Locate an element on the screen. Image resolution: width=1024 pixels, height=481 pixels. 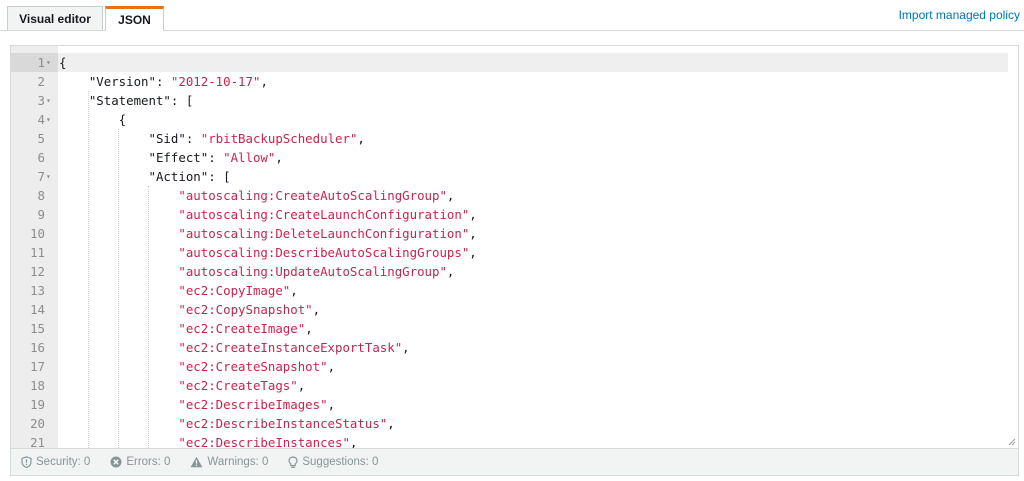
lightbulb-icon is located at coordinates (293, 461).